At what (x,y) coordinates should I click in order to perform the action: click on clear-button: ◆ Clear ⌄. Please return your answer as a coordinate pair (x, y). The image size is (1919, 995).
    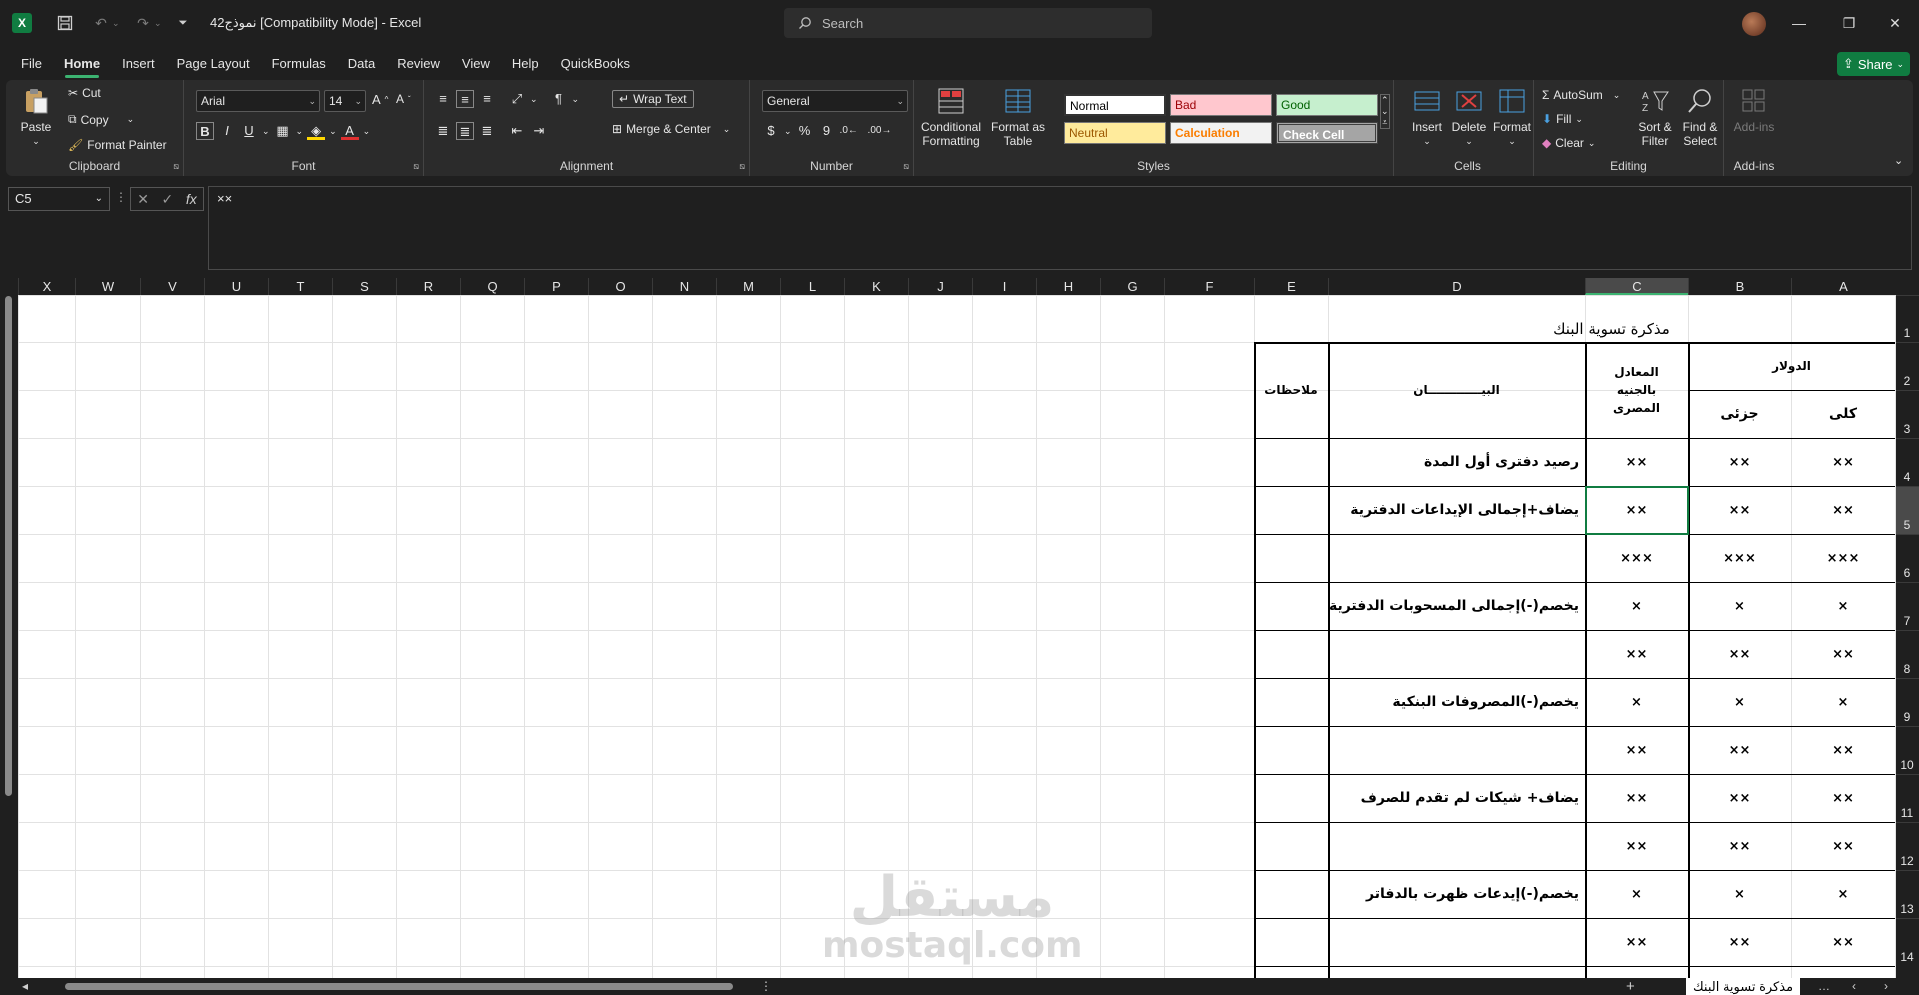
    Looking at the image, I should click on (1568, 143).